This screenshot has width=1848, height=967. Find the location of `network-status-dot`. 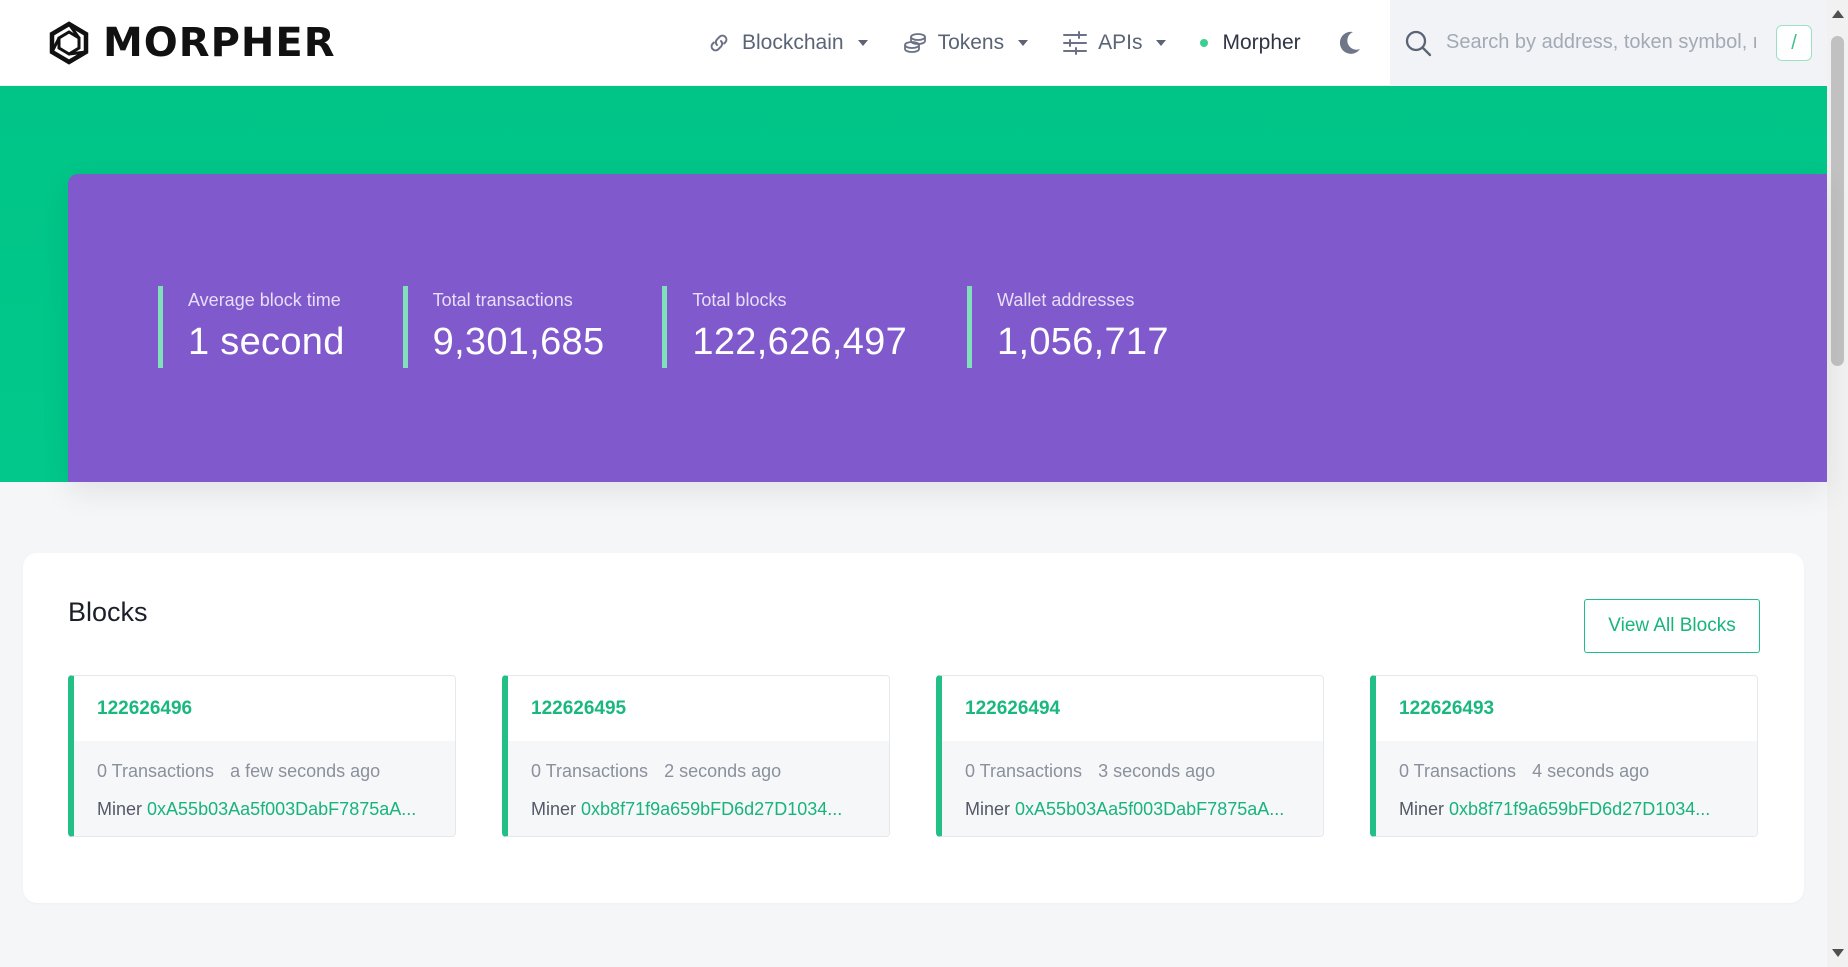

network-status-dot is located at coordinates (1204, 43).